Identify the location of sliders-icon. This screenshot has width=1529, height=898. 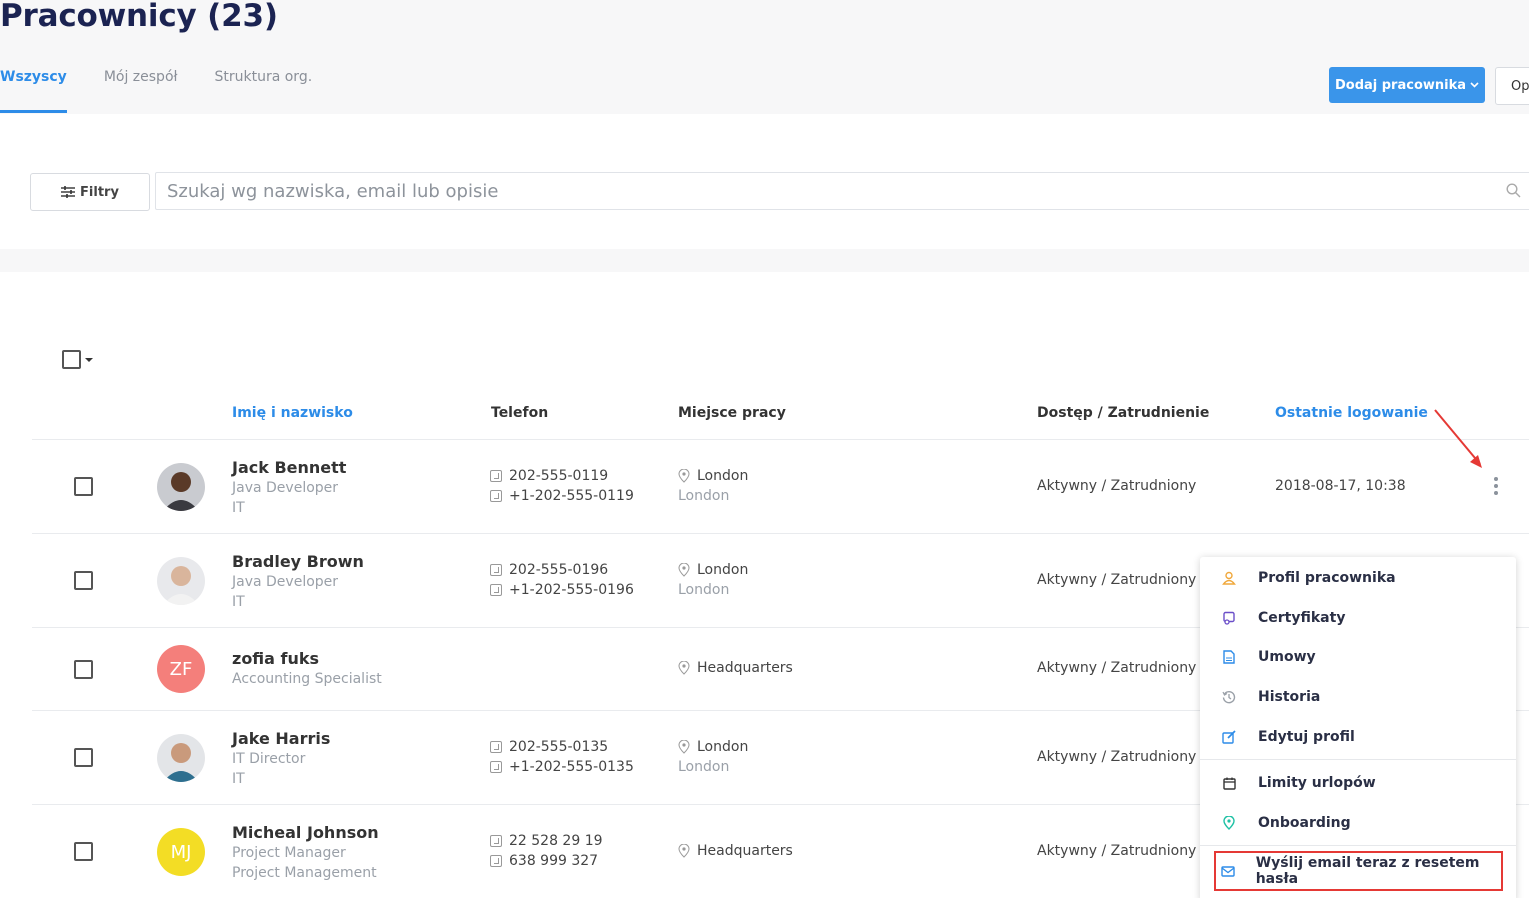
(68, 192).